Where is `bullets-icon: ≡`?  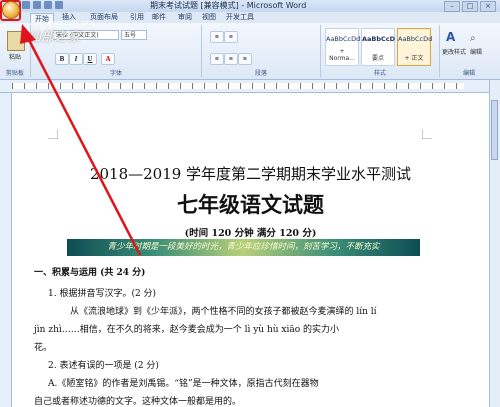
bullets-icon: ≡ is located at coordinates (217, 37).